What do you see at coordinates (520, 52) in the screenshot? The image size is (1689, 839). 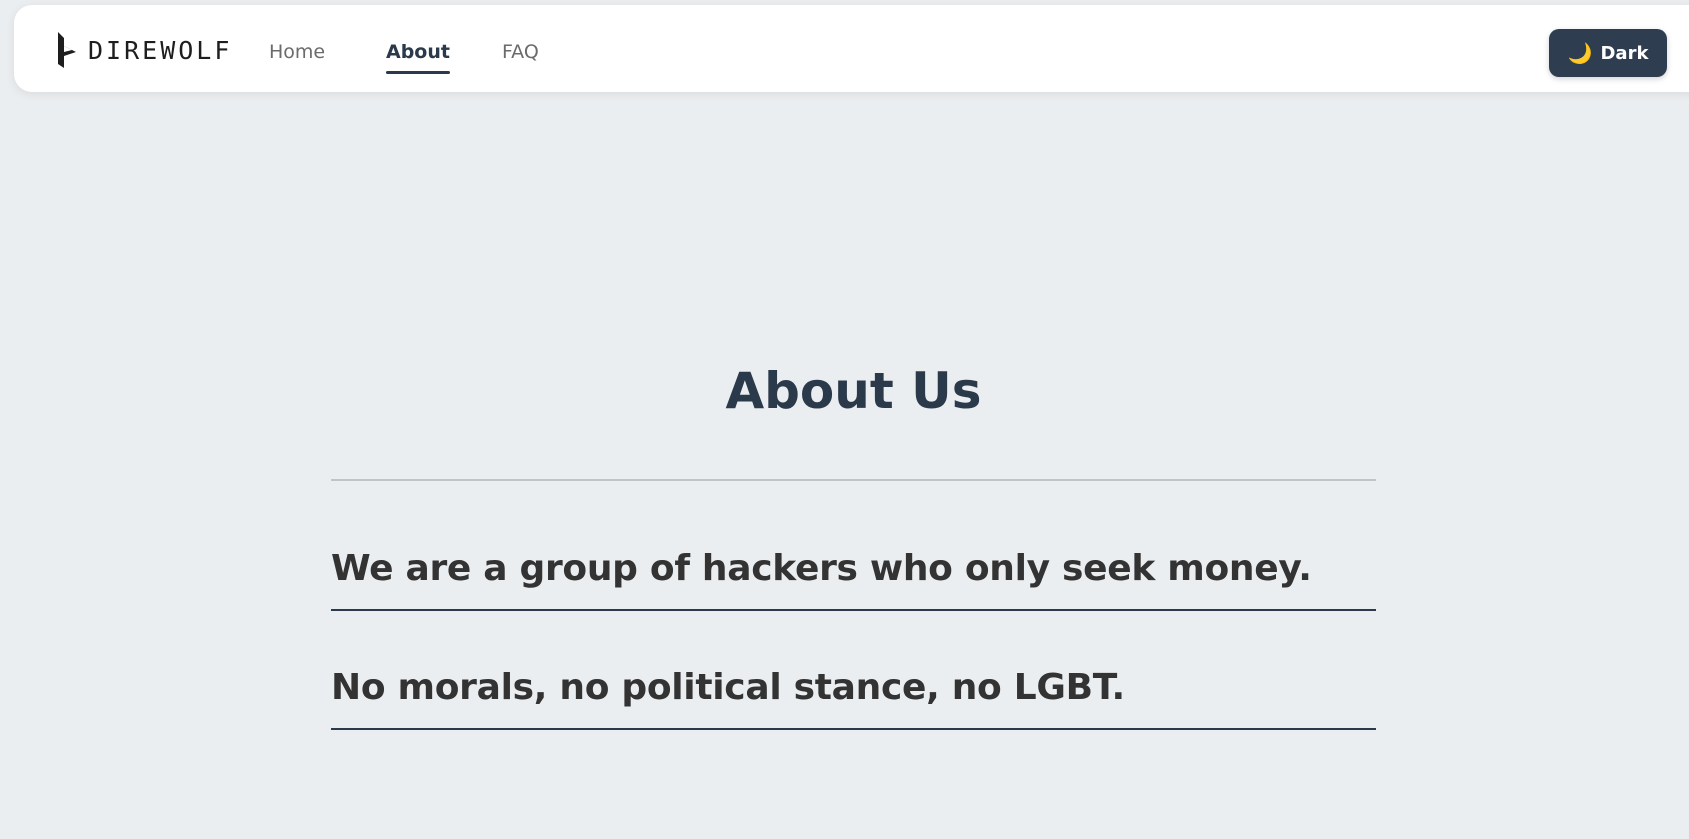 I see `nav-link-faq: FAQ` at bounding box center [520, 52].